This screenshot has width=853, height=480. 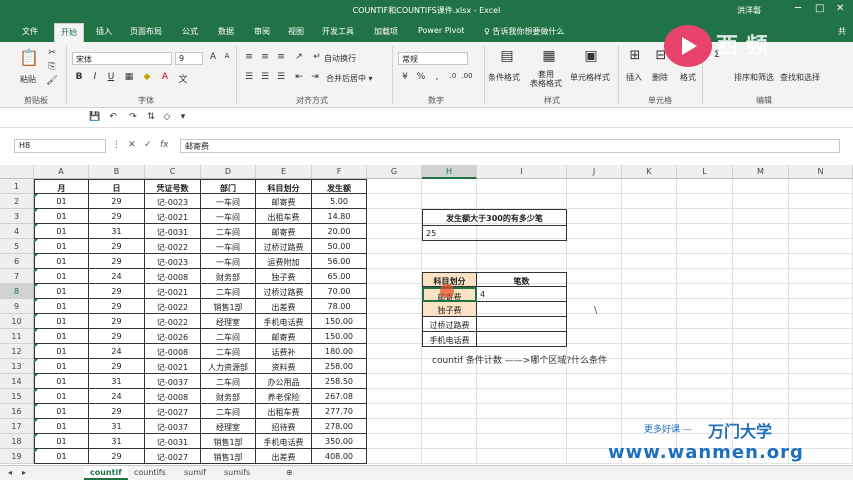 What do you see at coordinates (17, 366) in the screenshot?
I see `row-header: 13` at bounding box center [17, 366].